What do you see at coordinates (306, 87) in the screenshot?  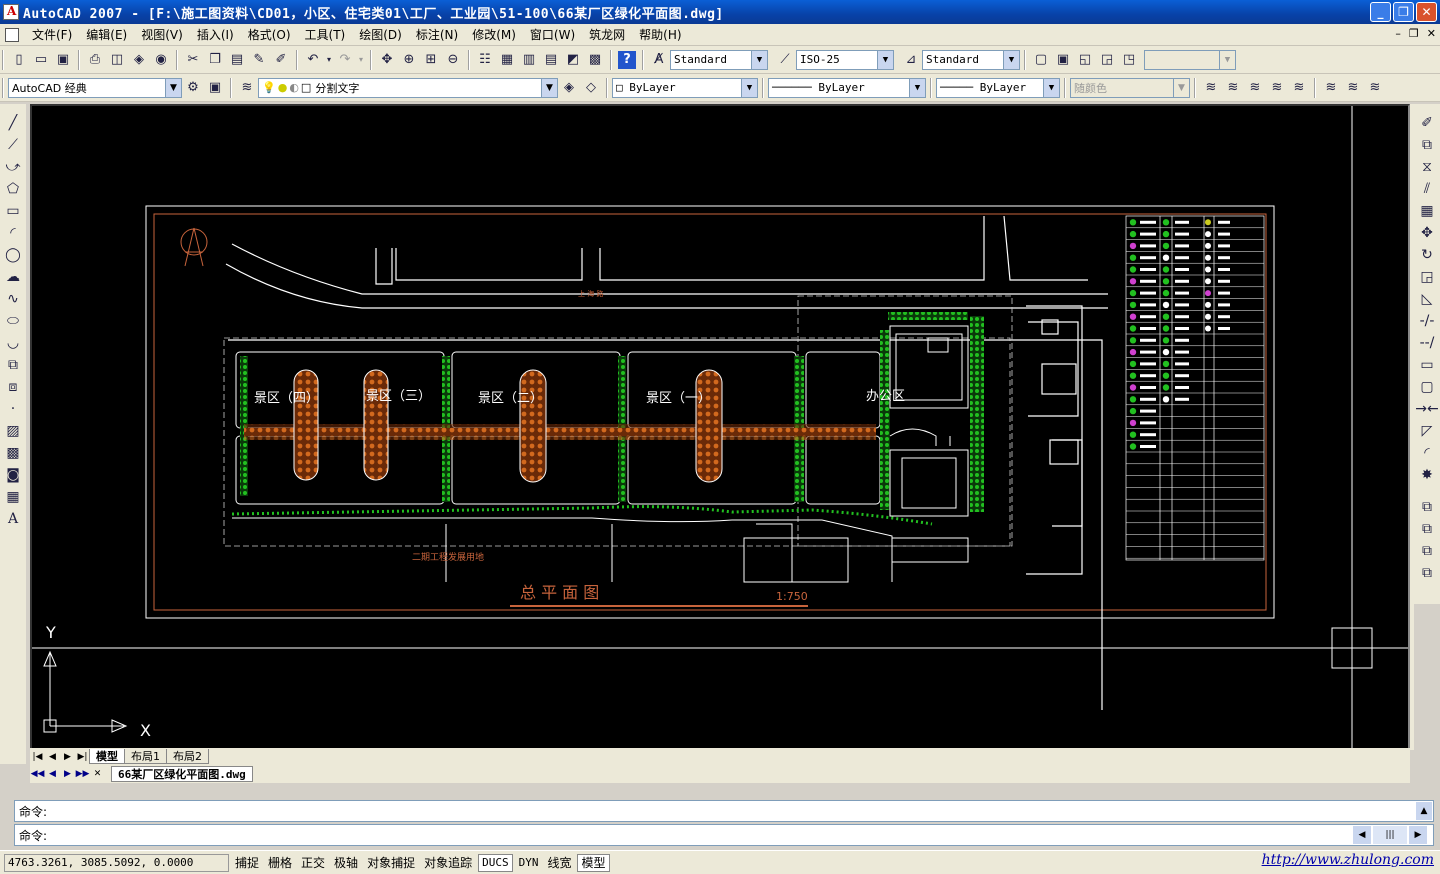 I see `layer-color-icon: □` at bounding box center [306, 87].